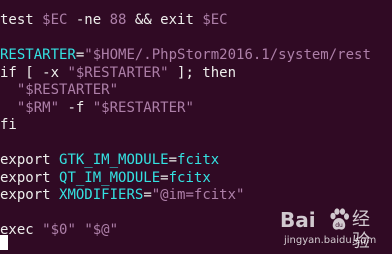 This screenshot has height=254, width=392. Describe the element at coordinates (339, 219) in the screenshot. I see `baidu-paw-icon: du` at that location.